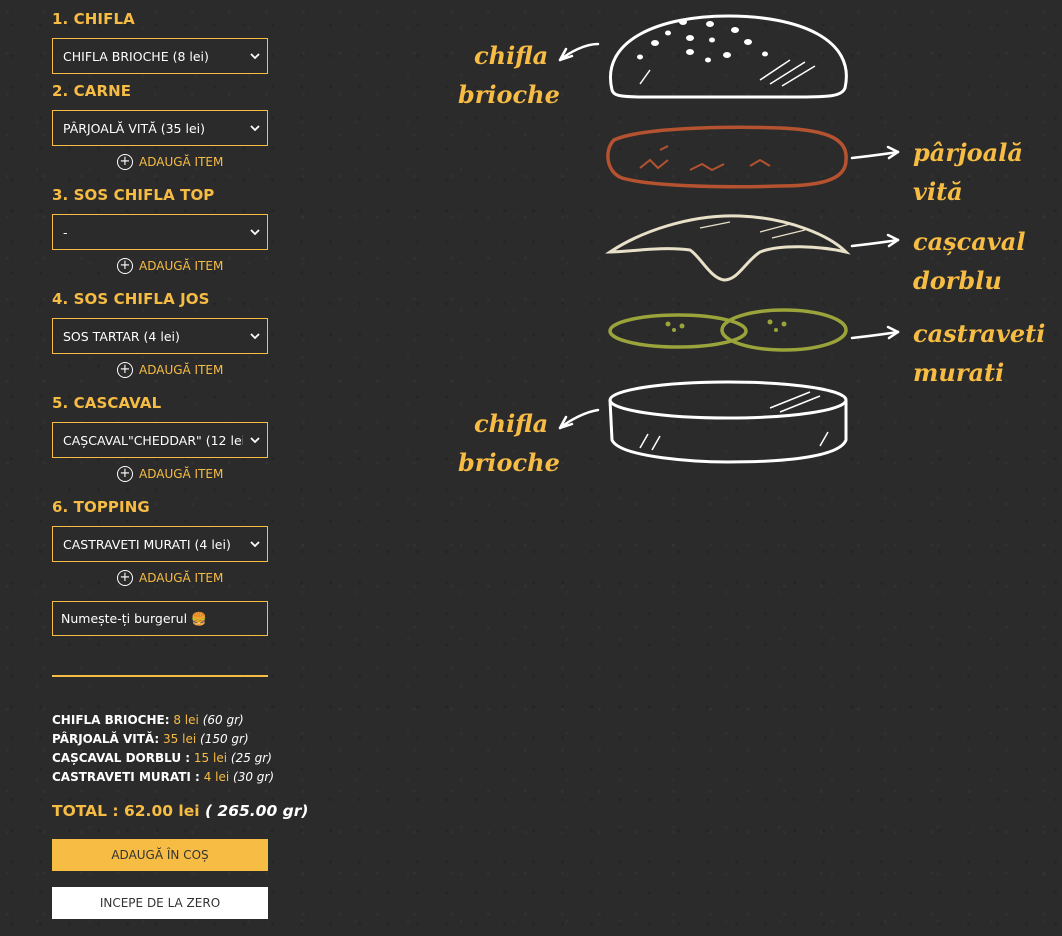 This screenshot has height=936, width=1062. What do you see at coordinates (727, 157) in the screenshot?
I see `patty-drawing` at bounding box center [727, 157].